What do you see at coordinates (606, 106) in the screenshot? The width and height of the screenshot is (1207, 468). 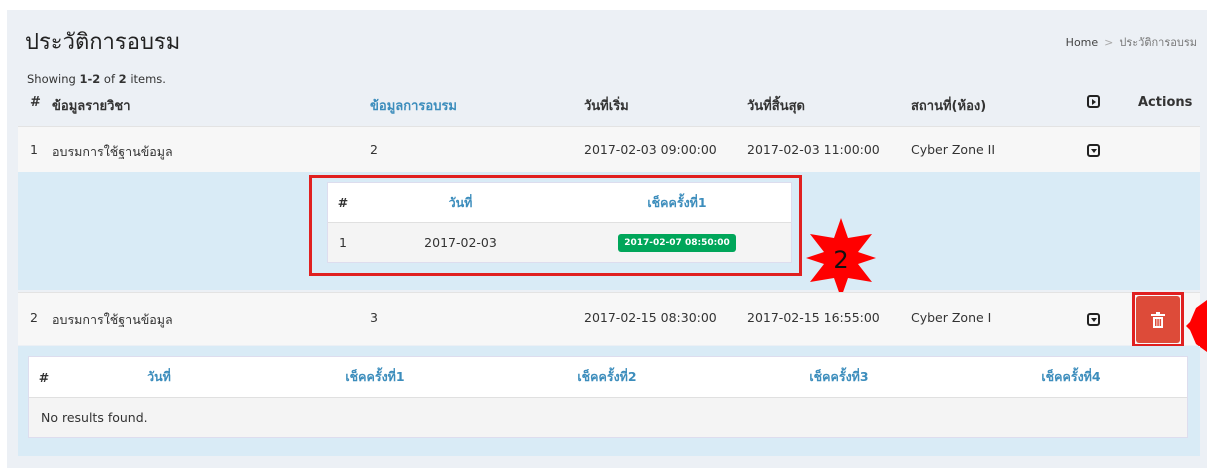 I see `header-start: วันที่เริ่ม` at bounding box center [606, 106].